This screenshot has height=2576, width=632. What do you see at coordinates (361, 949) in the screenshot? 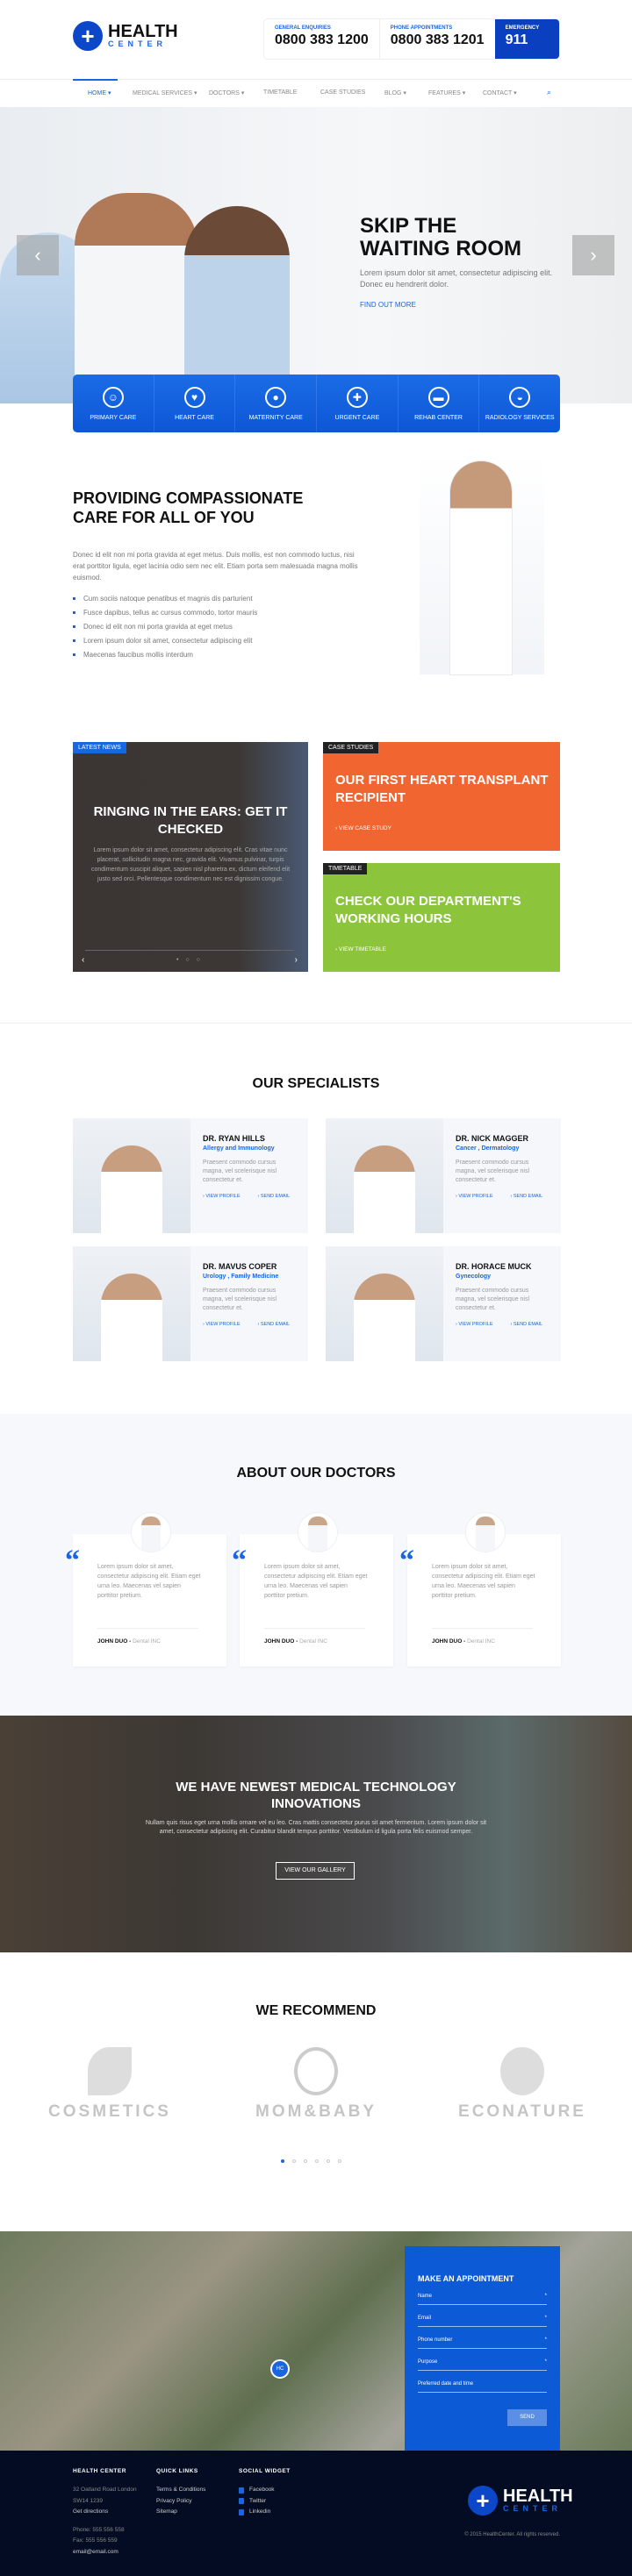
I see `view-timetable-link: › VIEW TIMETABLE` at bounding box center [361, 949].